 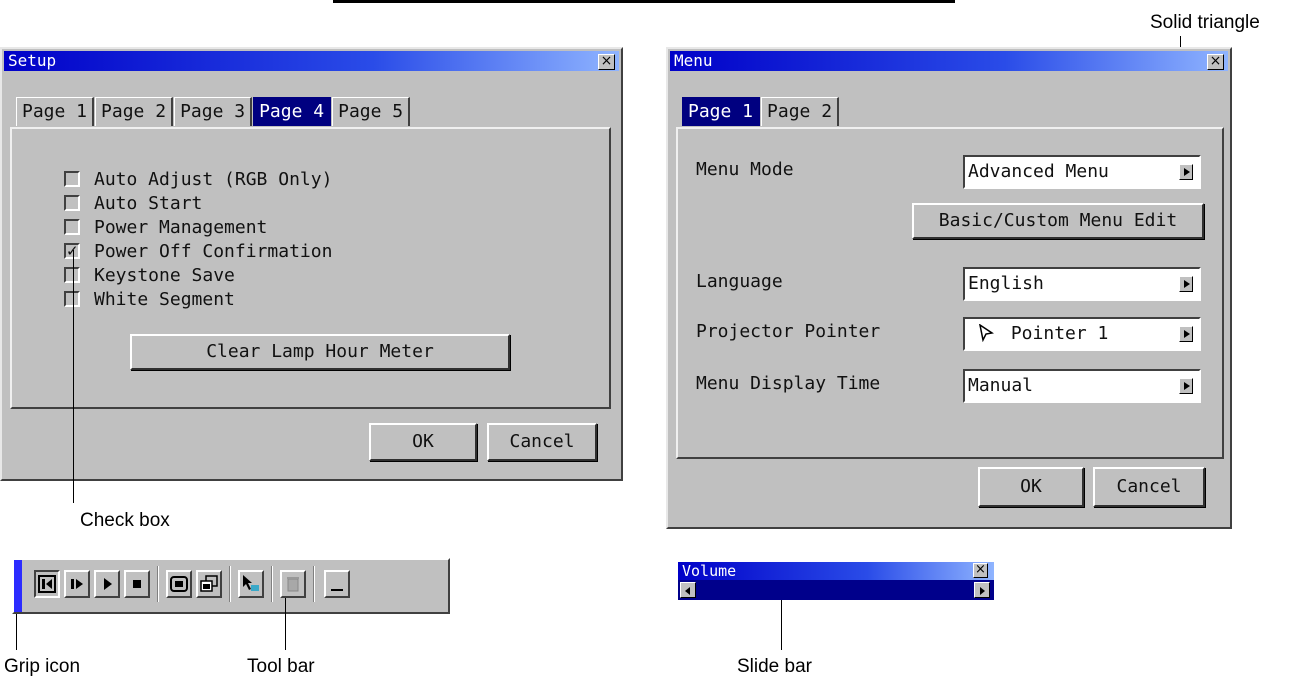 I want to click on arrow-pointer-icon, so click(x=986, y=333).